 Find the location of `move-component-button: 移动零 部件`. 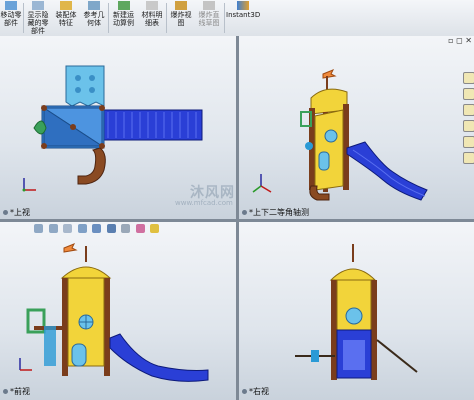

move-component-button: 移动零 部件 is located at coordinates (11, 18).